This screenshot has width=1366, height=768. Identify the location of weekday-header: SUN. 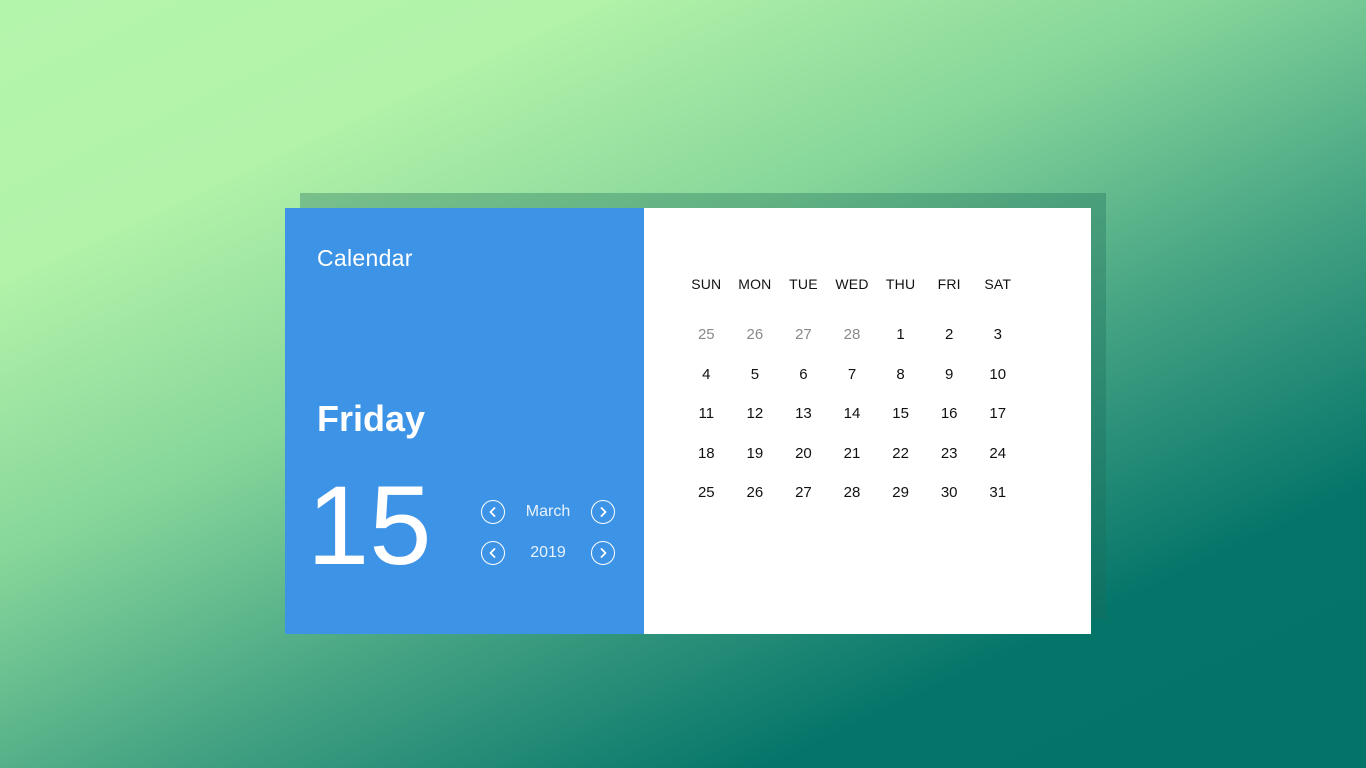
(706, 284).